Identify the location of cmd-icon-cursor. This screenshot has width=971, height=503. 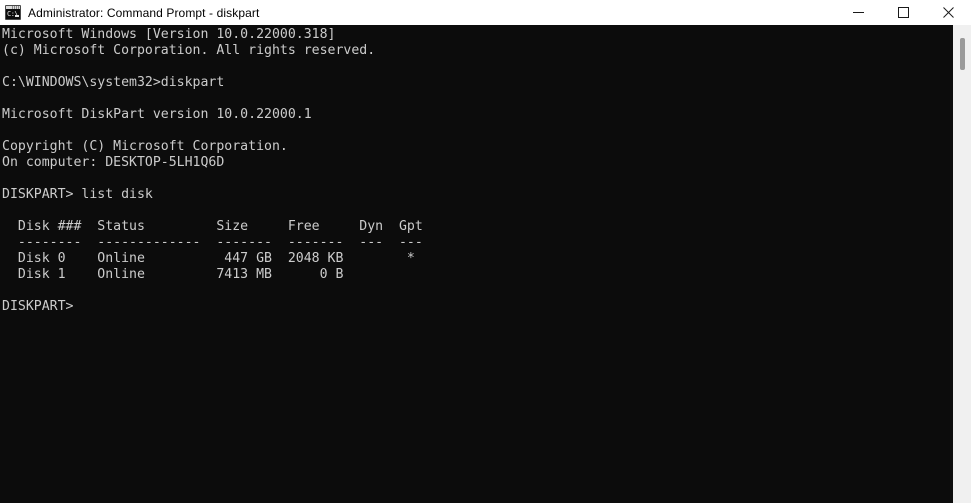
(17, 15).